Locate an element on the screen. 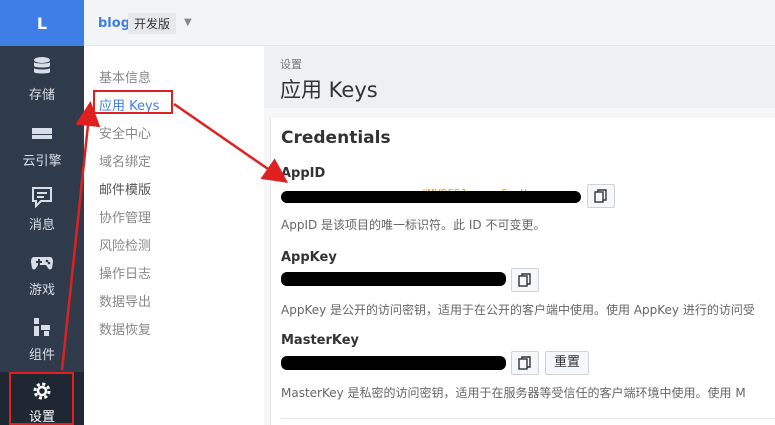  appid-redaction is located at coordinates (431, 197).